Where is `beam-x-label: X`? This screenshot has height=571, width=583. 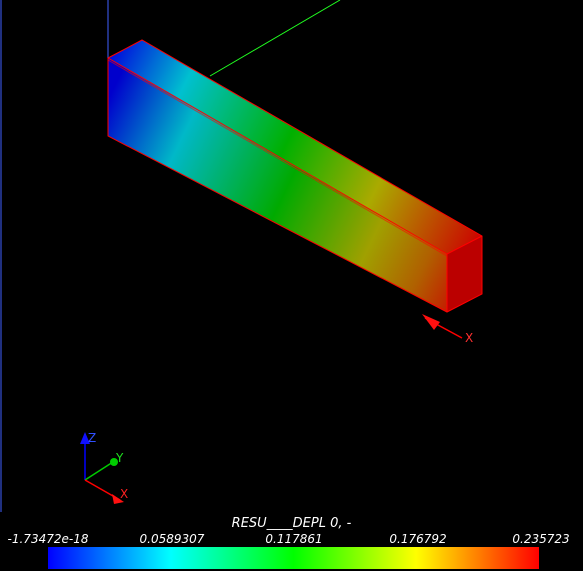 beam-x-label: X is located at coordinates (469, 338).